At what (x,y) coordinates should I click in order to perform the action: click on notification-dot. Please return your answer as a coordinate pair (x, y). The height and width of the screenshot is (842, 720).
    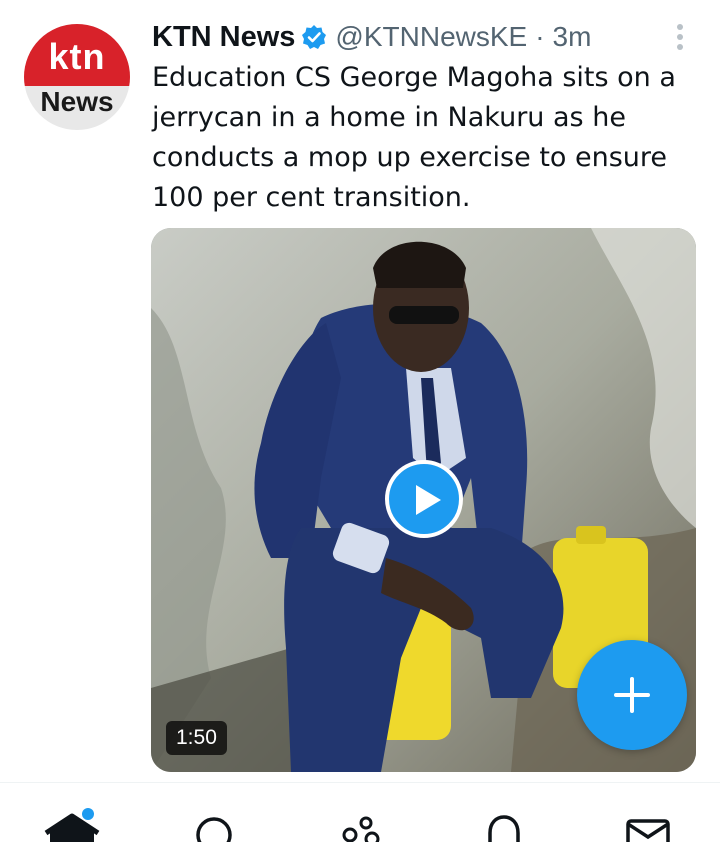
    Looking at the image, I should click on (88, 814).